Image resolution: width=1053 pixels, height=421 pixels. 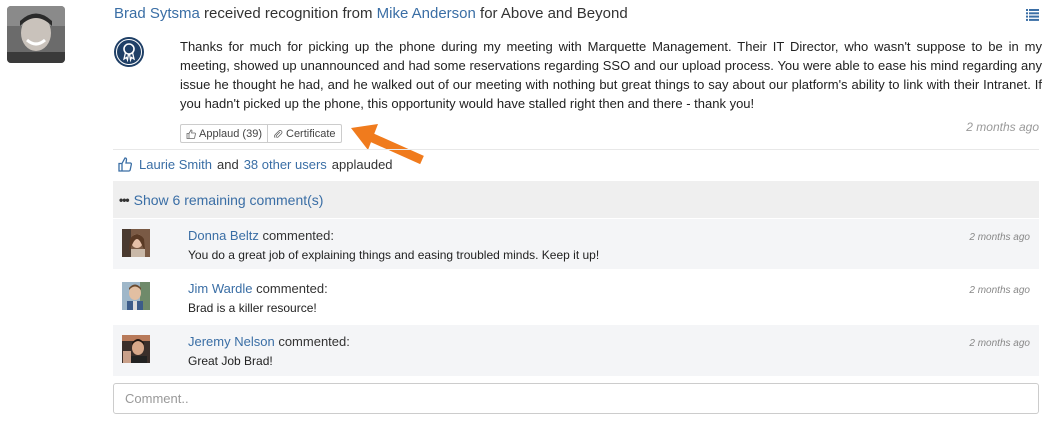 What do you see at coordinates (220, 288) in the screenshot?
I see `commenter-link: Jim Wardle` at bounding box center [220, 288].